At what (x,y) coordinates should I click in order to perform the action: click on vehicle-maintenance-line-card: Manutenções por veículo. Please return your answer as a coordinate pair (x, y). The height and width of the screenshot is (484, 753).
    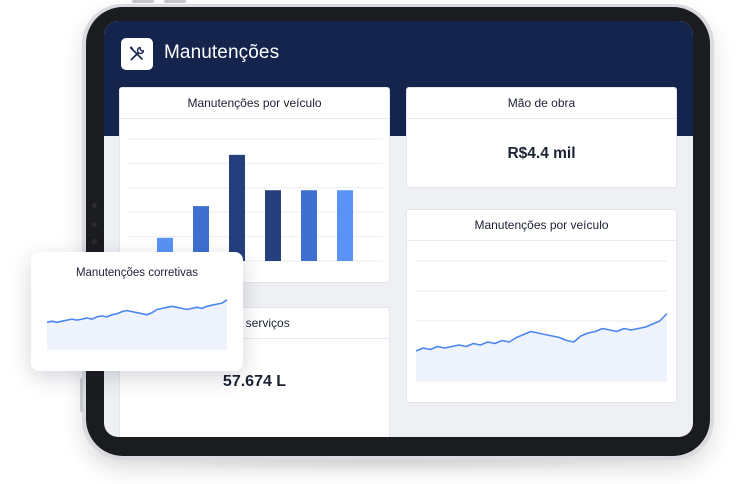
    Looking at the image, I should click on (541, 306).